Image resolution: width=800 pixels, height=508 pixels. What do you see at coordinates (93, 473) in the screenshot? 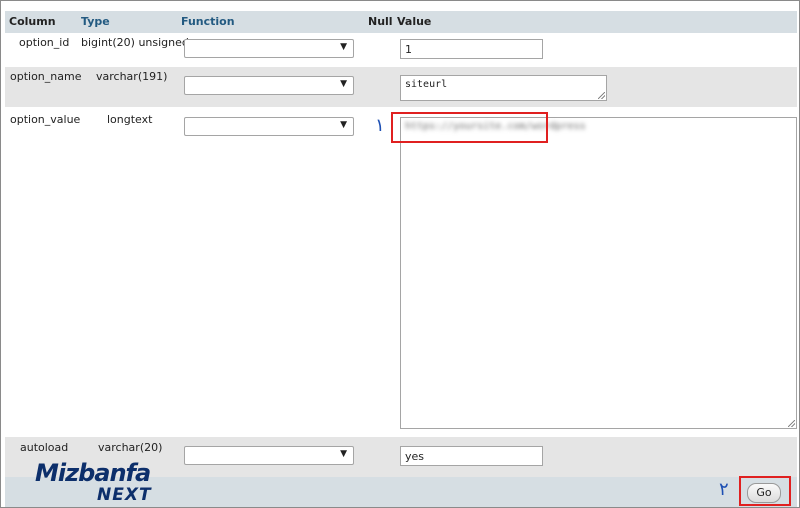
I see `logo-text-top: Mizbanfa` at bounding box center [93, 473].